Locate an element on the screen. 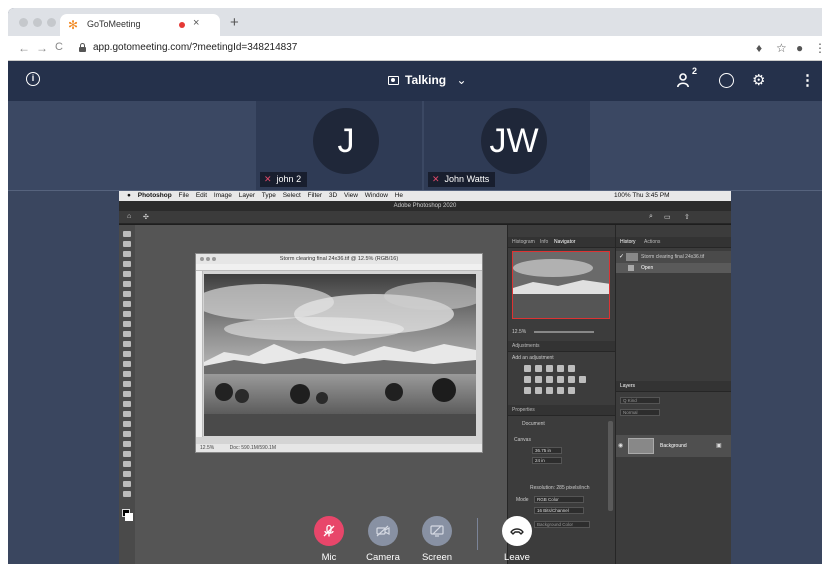  tab-navigator: Navigator is located at coordinates (564, 242).